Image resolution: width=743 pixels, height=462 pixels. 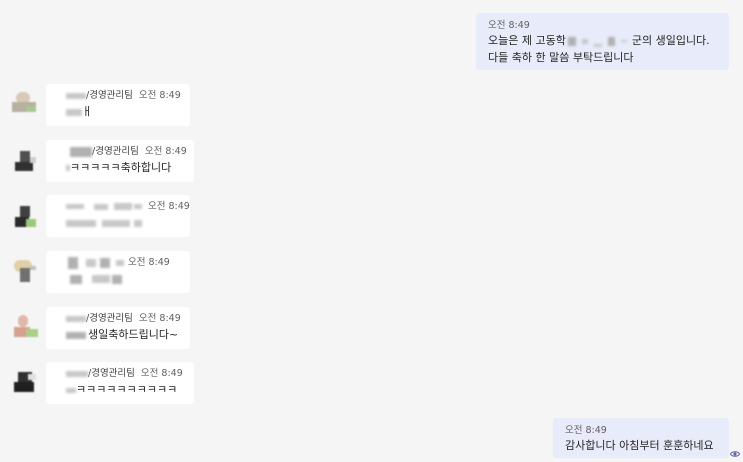 I want to click on incoming-message: /경영관리팀 오전 8:49 ㅐ, so click(x=118, y=105).